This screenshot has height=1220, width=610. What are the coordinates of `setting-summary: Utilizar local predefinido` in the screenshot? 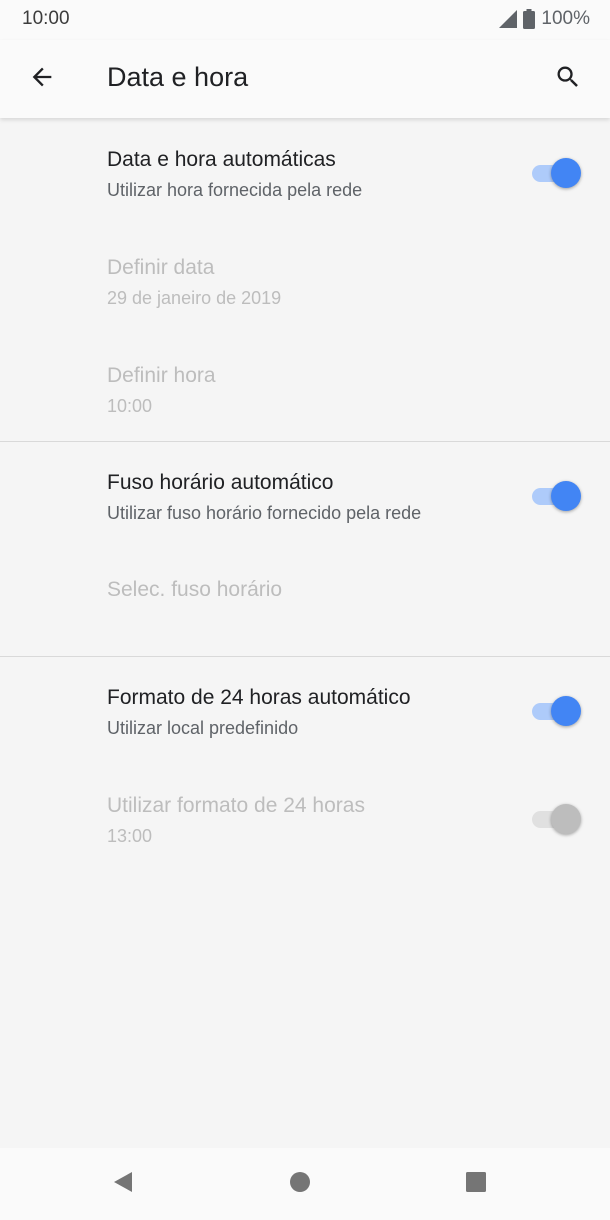 It's located at (203, 728).